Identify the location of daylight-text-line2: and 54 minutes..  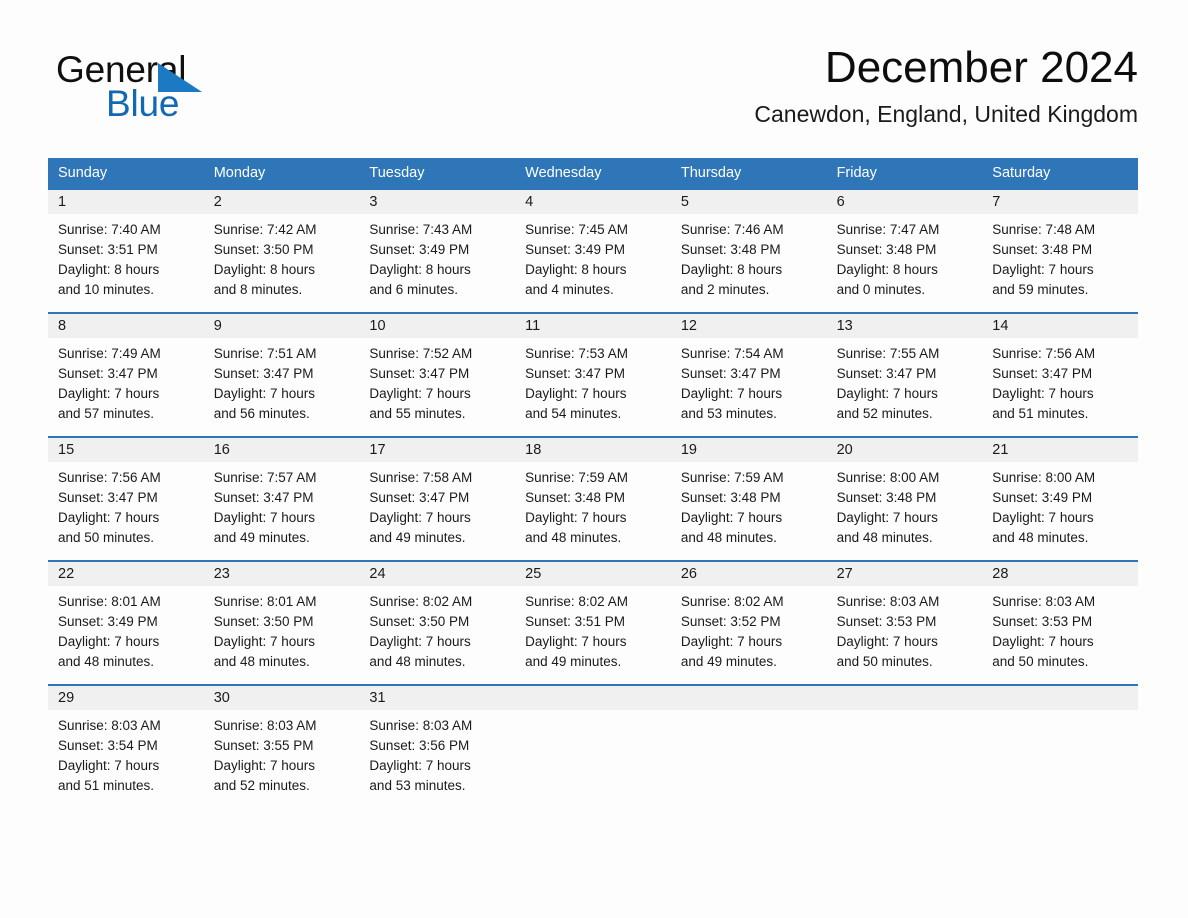
(573, 413).